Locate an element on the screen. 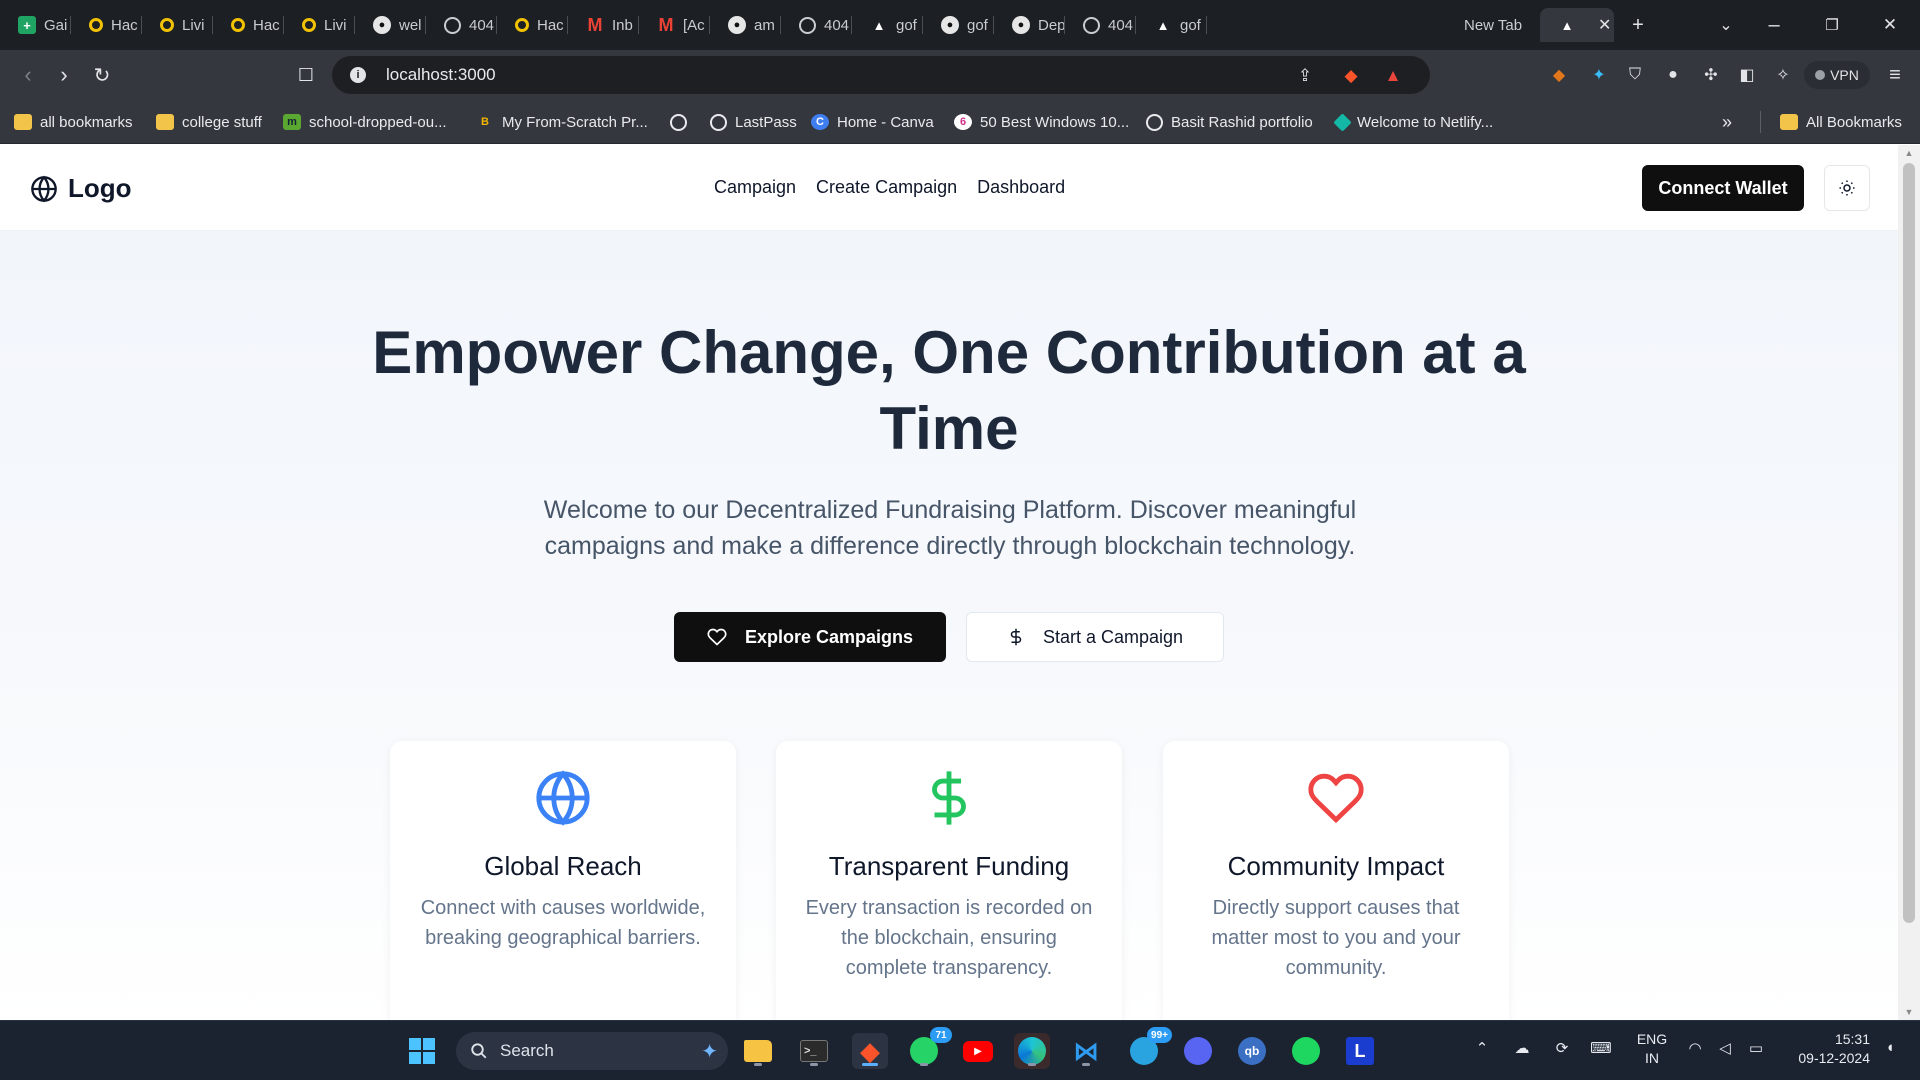  start-campaign-button: Start a Campaign is located at coordinates (1095, 637).